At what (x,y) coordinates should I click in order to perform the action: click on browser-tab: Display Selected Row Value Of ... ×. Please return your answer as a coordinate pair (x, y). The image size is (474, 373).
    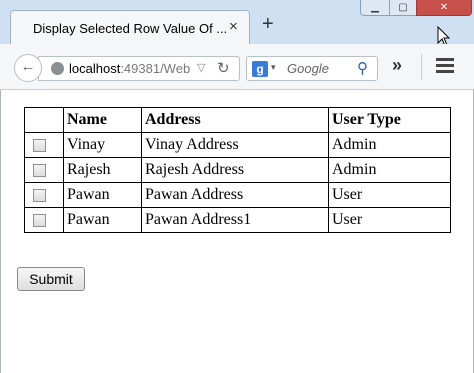
    Looking at the image, I should click on (130, 27).